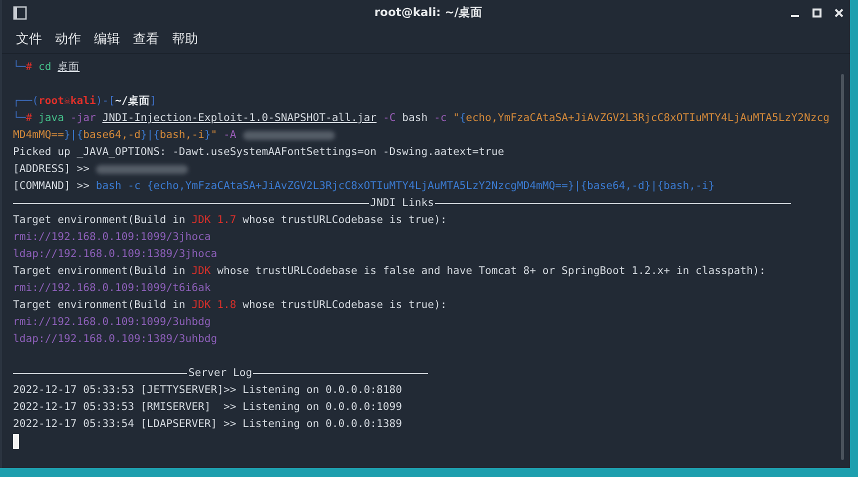 The width and height of the screenshot is (858, 477). I want to click on menu-item: 帮助, so click(185, 39).